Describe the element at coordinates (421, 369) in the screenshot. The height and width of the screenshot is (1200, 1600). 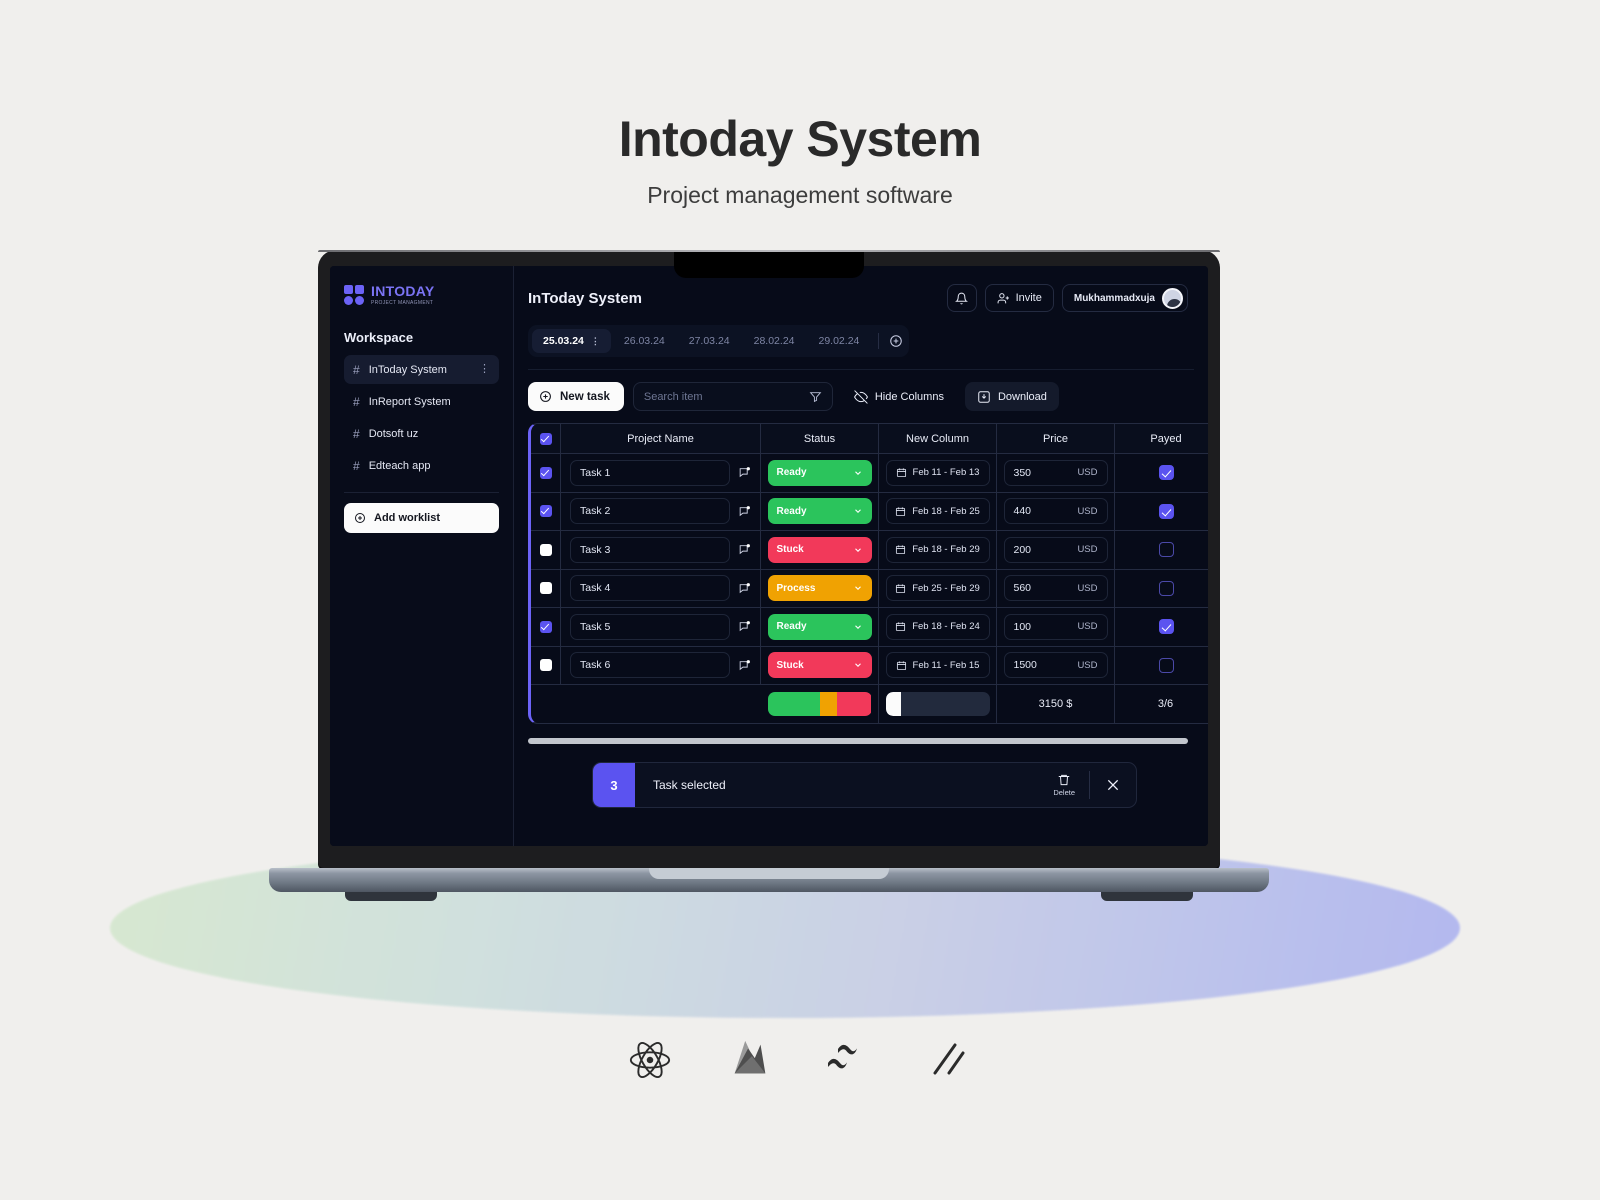
I see `sidebar-item-intoday-system: # InToday System ⋮` at that location.